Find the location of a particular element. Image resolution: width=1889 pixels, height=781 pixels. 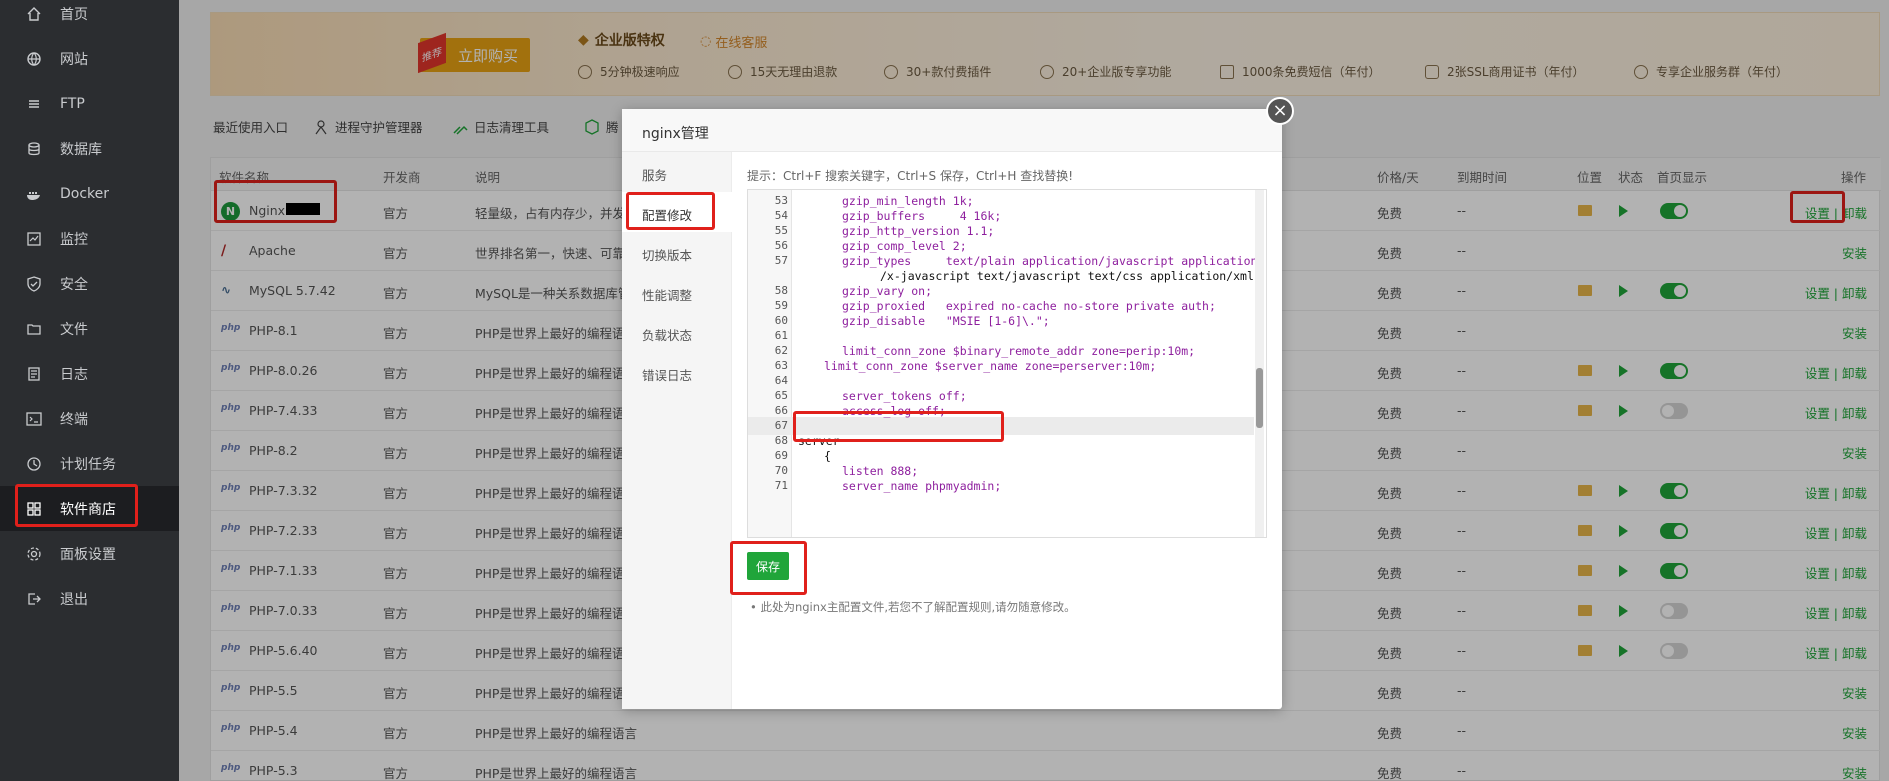

code-line: server_tokens off; is located at coordinates (904, 396).